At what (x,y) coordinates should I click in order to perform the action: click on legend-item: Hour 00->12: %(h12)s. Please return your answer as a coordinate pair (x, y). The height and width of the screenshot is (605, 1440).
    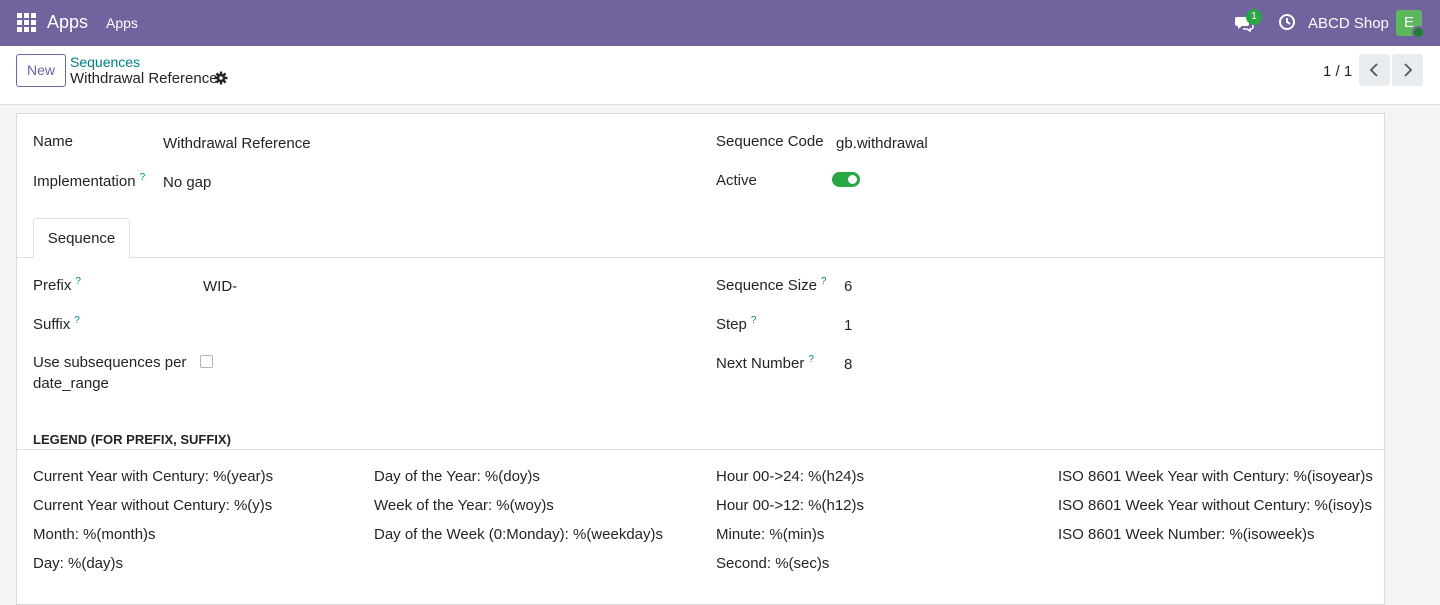
    Looking at the image, I should click on (790, 505).